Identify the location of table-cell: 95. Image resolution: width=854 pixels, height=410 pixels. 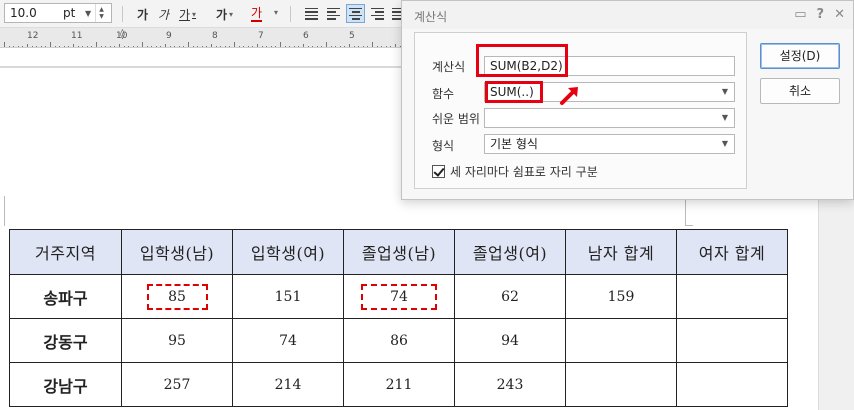
(177, 340).